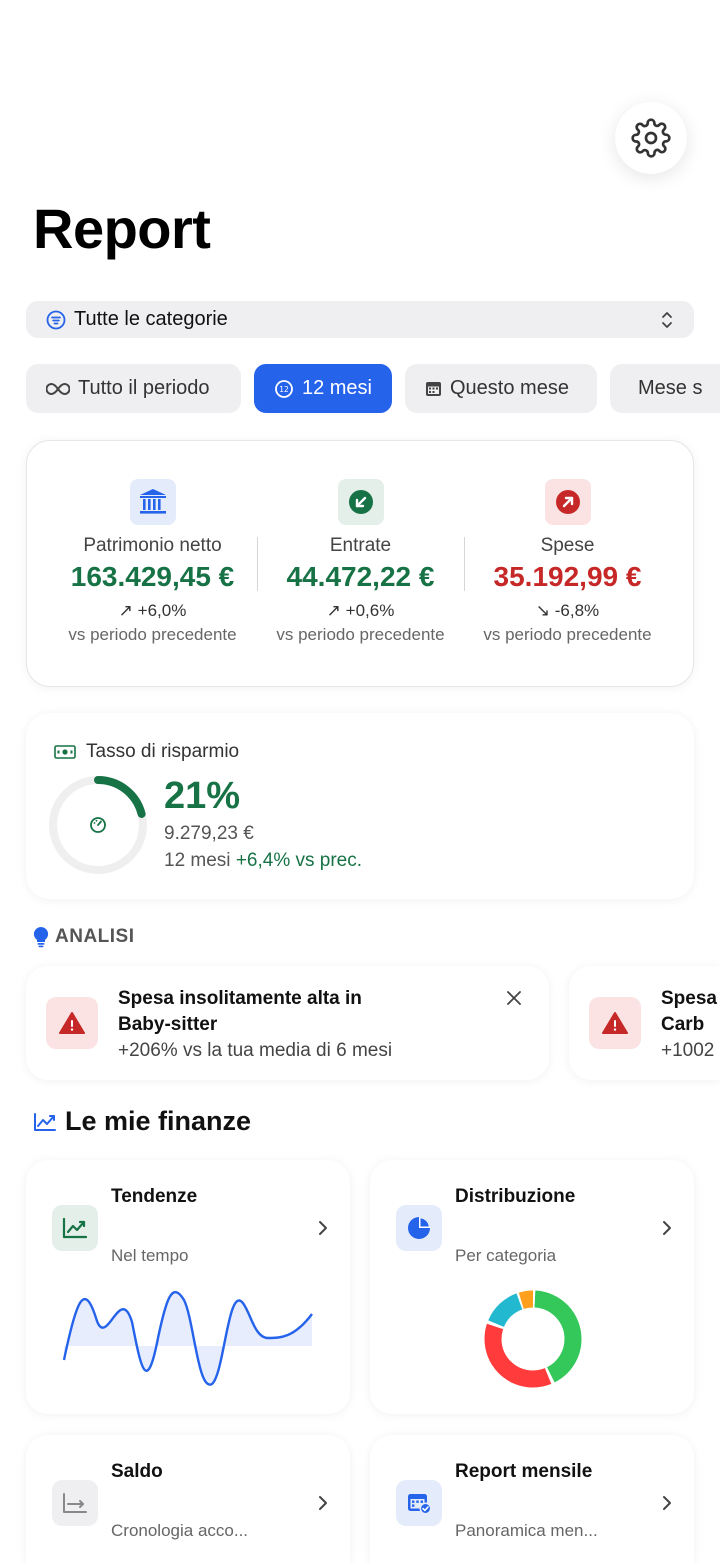 The height and width of the screenshot is (1564, 720). Describe the element at coordinates (56, 319) in the screenshot. I see `filter-lines-icon` at that location.